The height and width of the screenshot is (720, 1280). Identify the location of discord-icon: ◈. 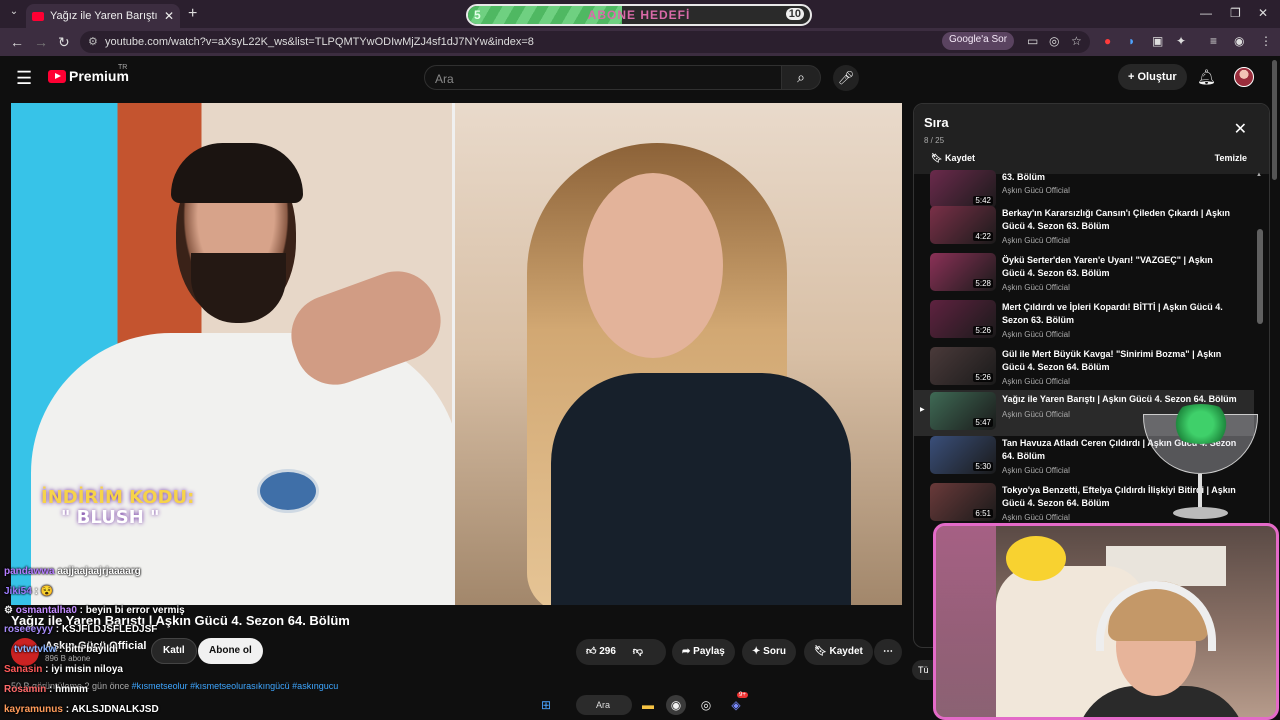
(736, 705).